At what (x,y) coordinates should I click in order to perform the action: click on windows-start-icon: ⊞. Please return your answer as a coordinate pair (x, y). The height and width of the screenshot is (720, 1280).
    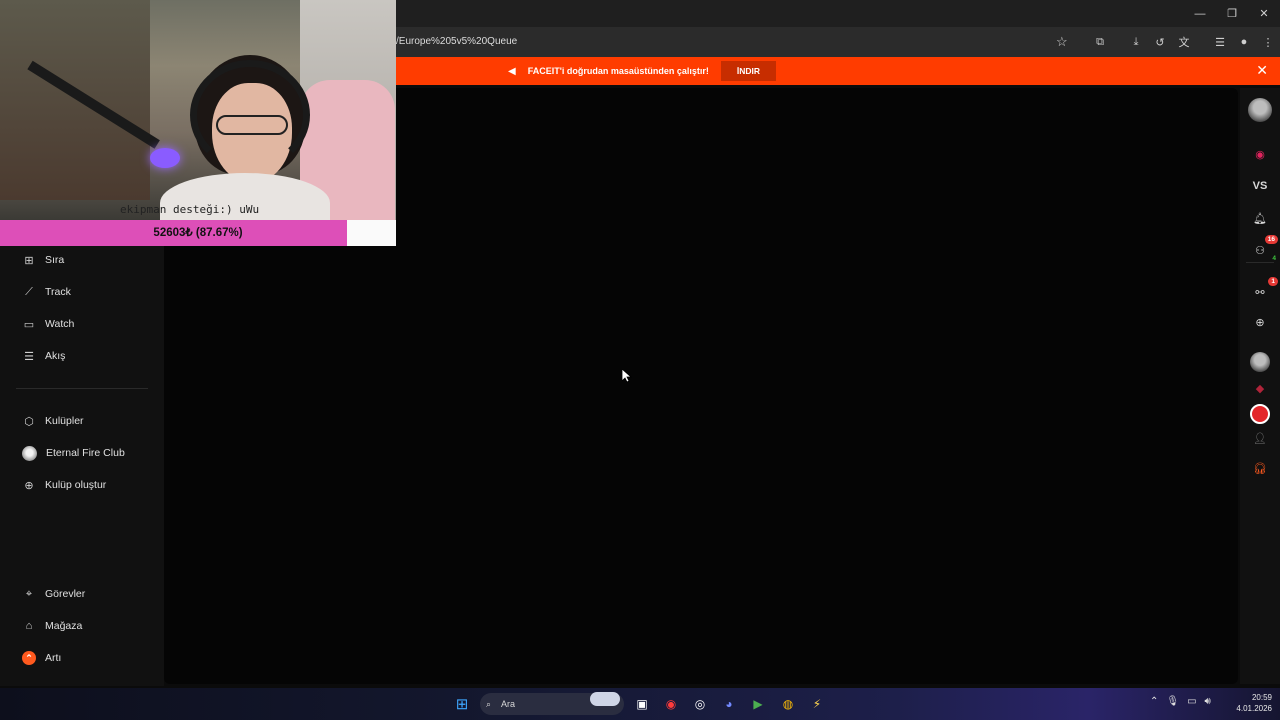
    Looking at the image, I should click on (462, 704).